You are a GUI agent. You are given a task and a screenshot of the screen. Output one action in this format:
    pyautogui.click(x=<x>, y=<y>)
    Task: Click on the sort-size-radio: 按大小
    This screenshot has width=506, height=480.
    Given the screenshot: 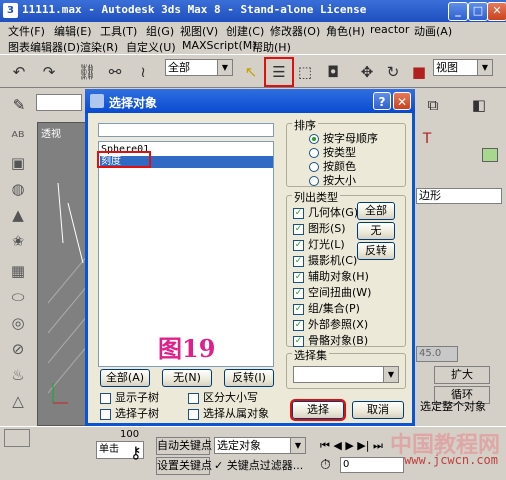 What is the action you would take?
    pyautogui.click(x=332, y=180)
    